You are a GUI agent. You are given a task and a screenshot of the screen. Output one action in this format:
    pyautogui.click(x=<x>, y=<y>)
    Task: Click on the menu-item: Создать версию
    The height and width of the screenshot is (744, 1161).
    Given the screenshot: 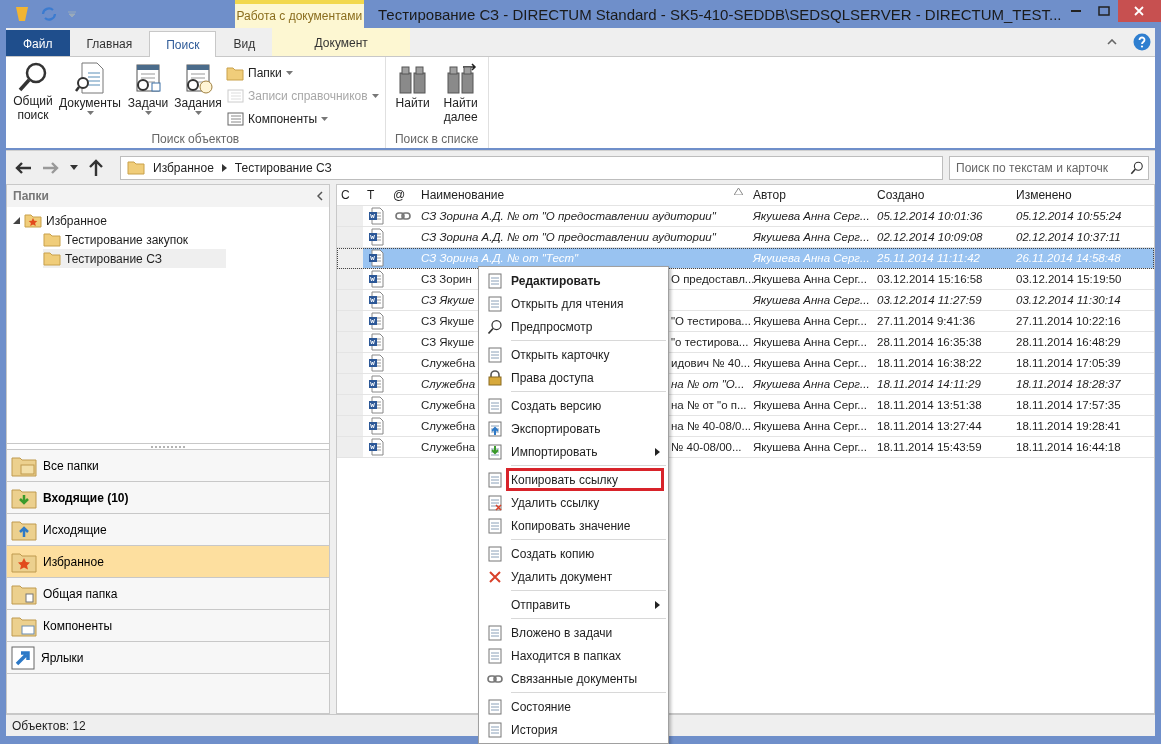 What is the action you would take?
    pyautogui.click(x=585, y=405)
    